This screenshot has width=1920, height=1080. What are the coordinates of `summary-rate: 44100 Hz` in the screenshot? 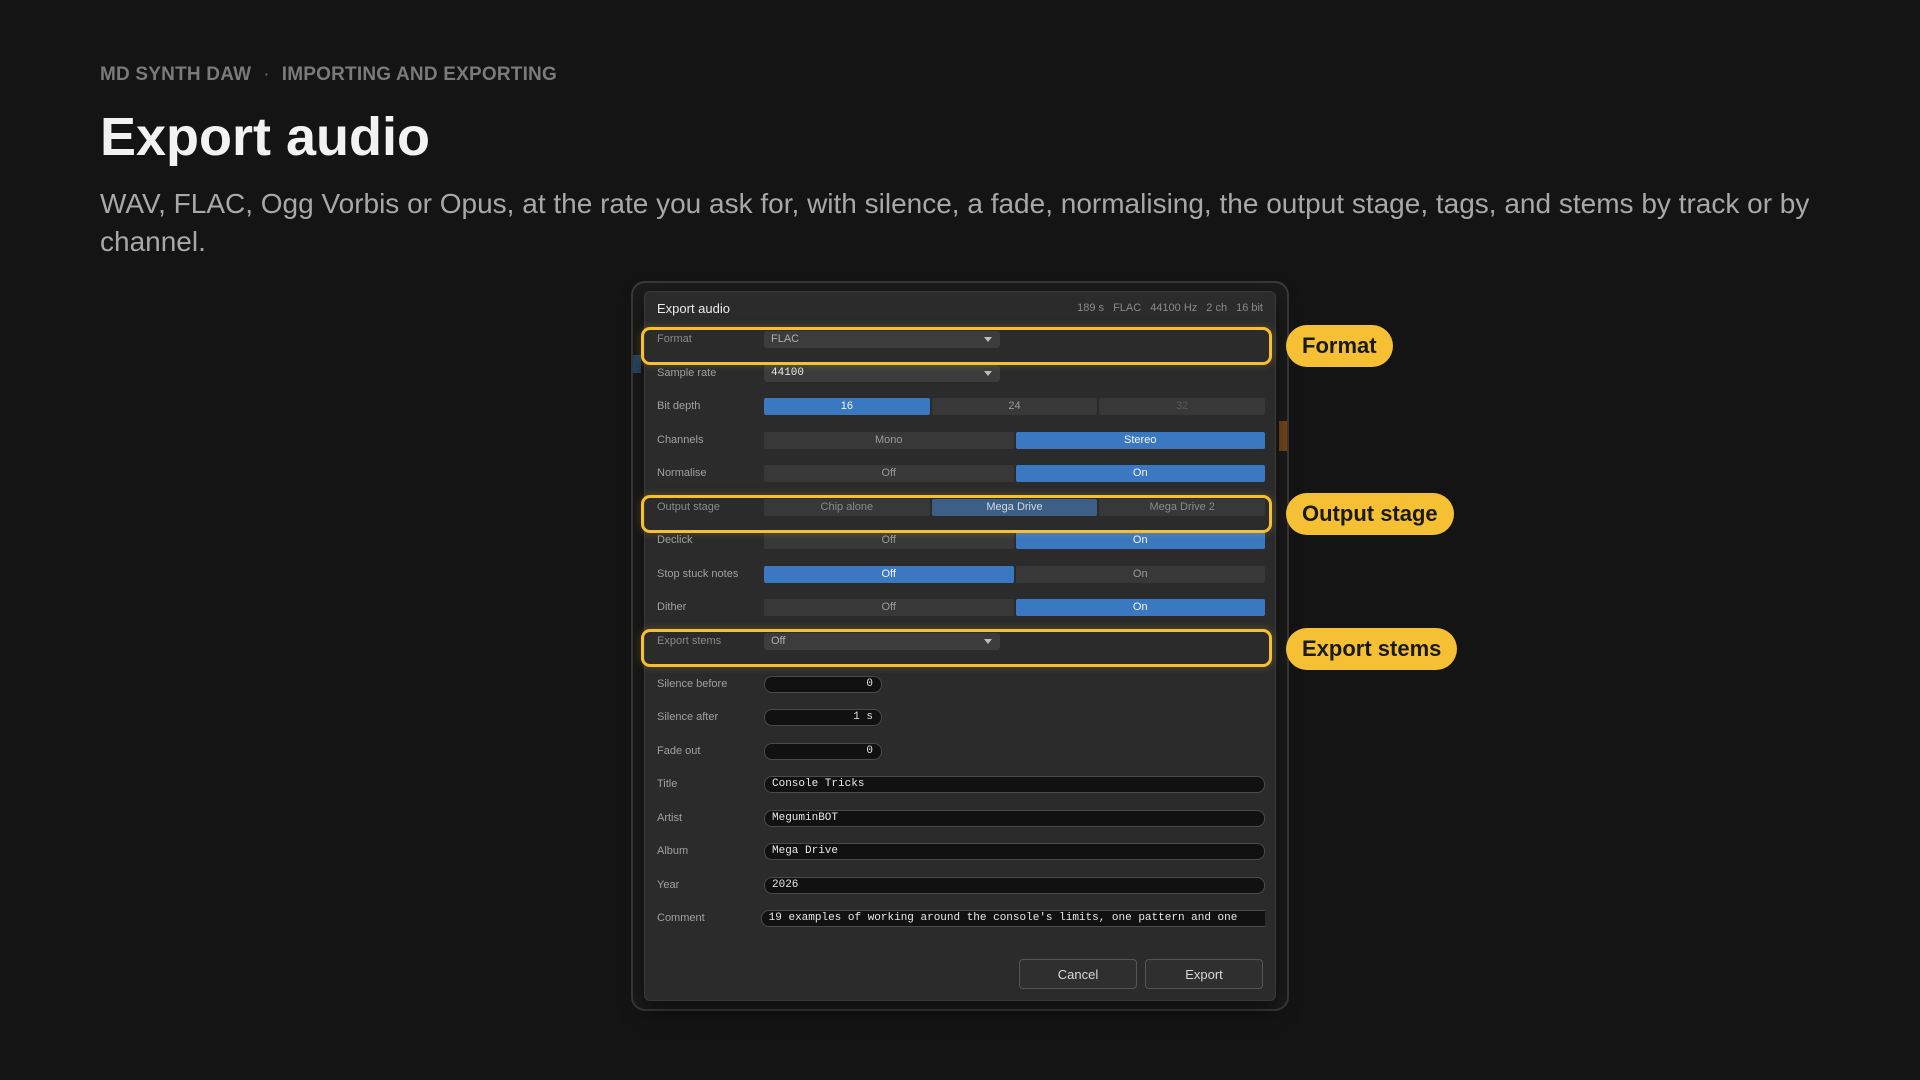 It's located at (1174, 308).